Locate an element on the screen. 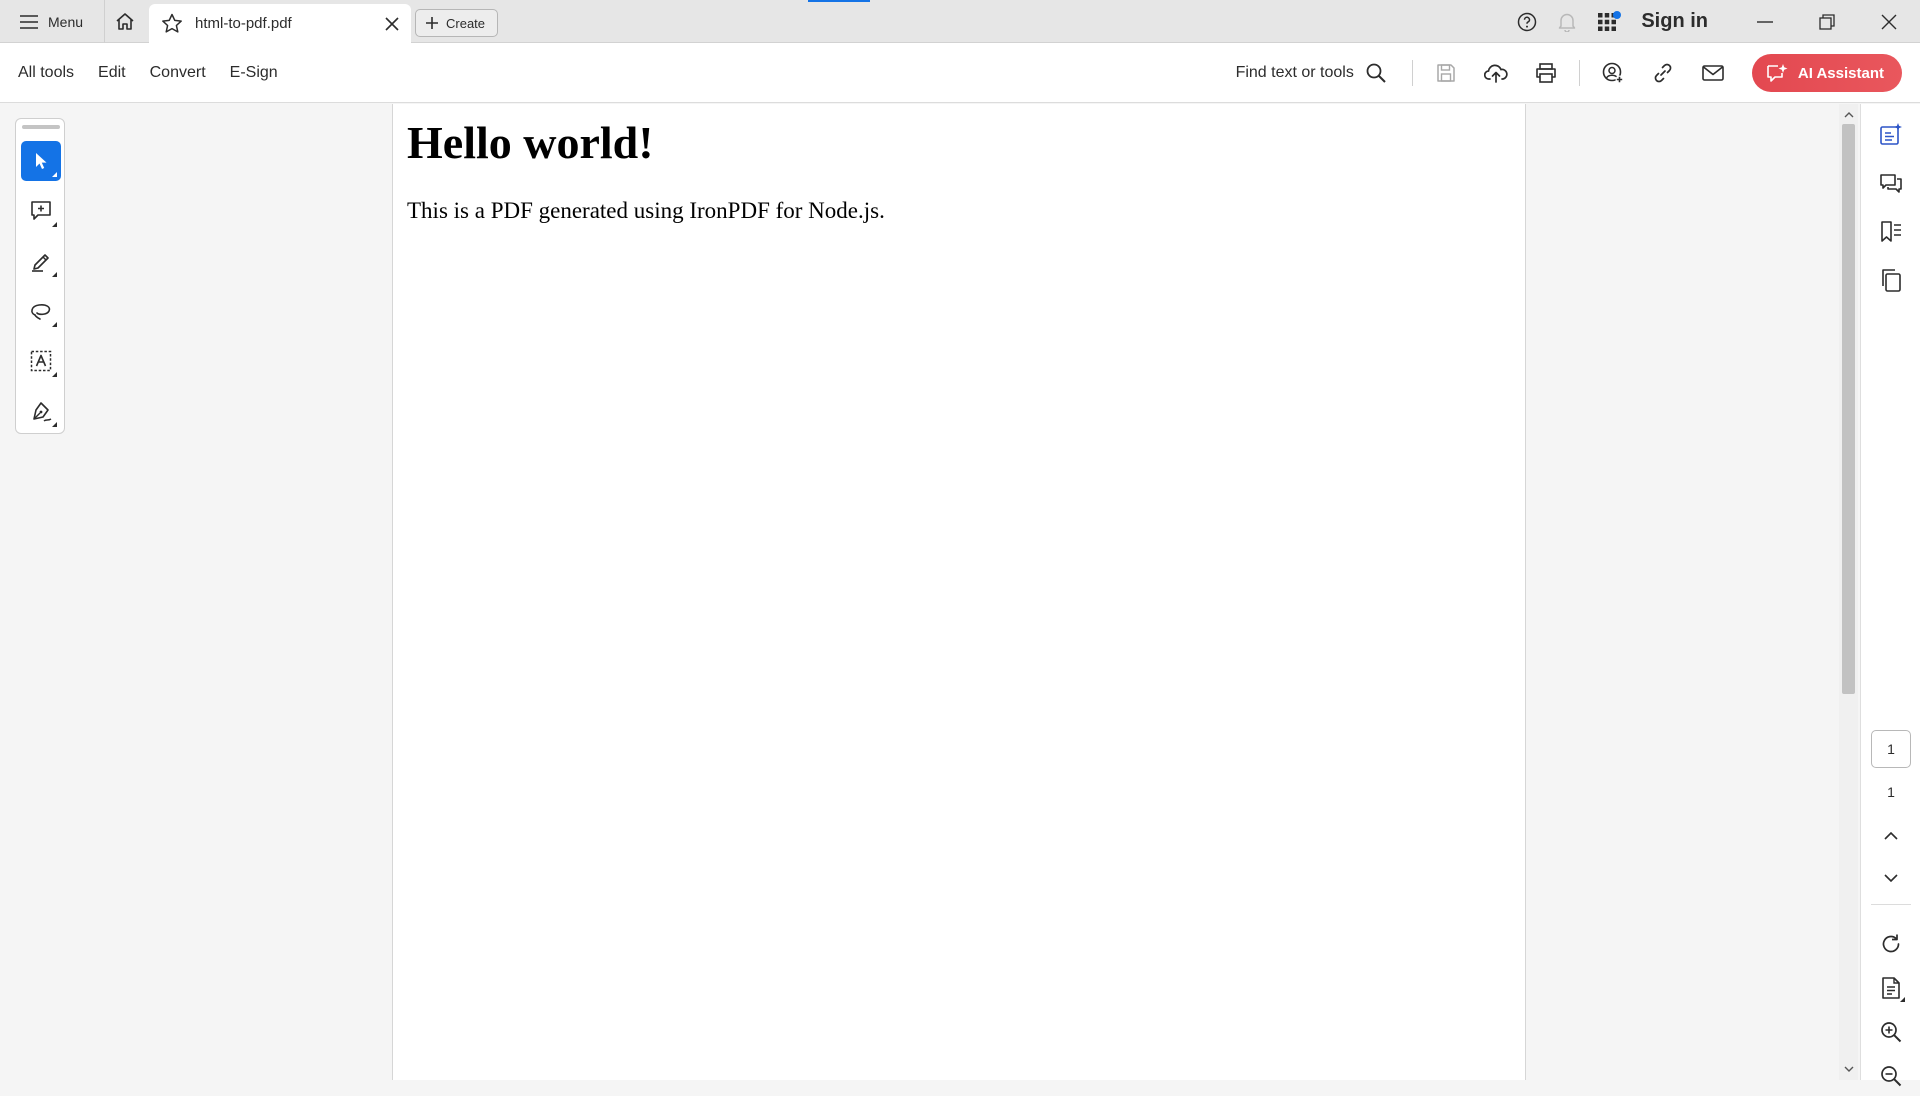 Image resolution: width=1920 pixels, height=1096 pixels. current-page-input: 1 is located at coordinates (1891, 749).